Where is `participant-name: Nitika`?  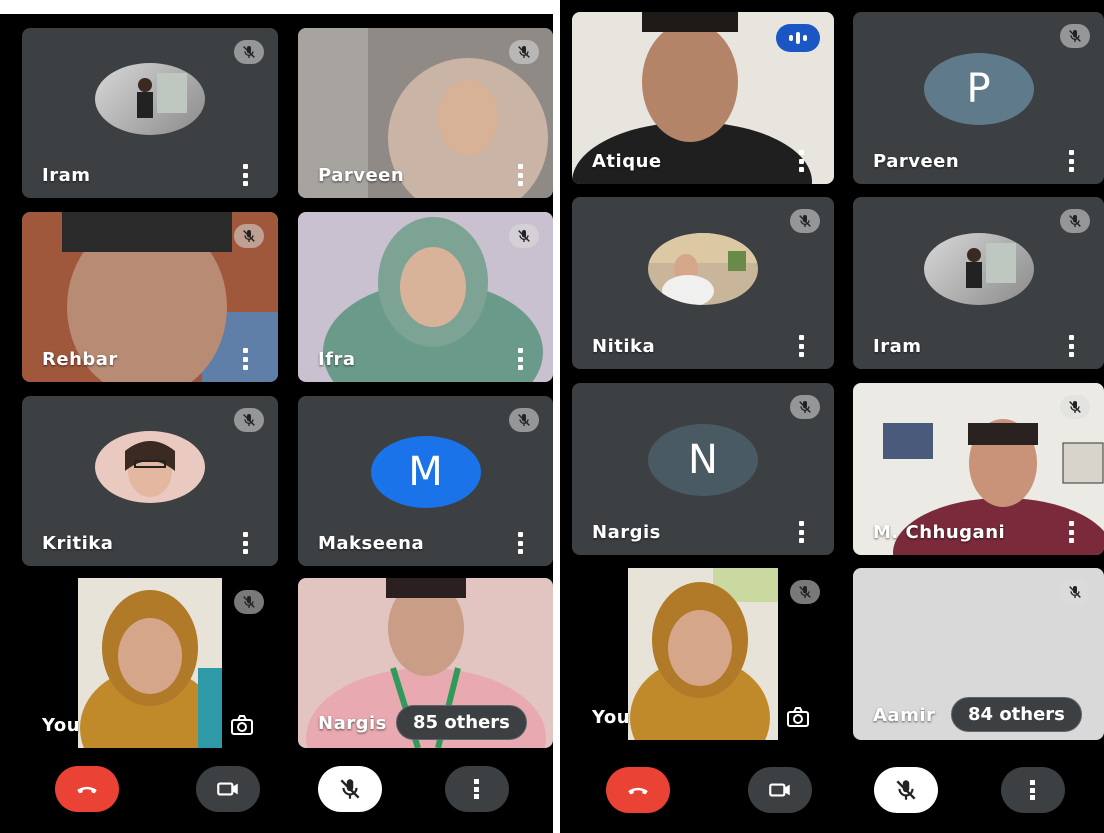
participant-name: Nitika is located at coordinates (624, 346).